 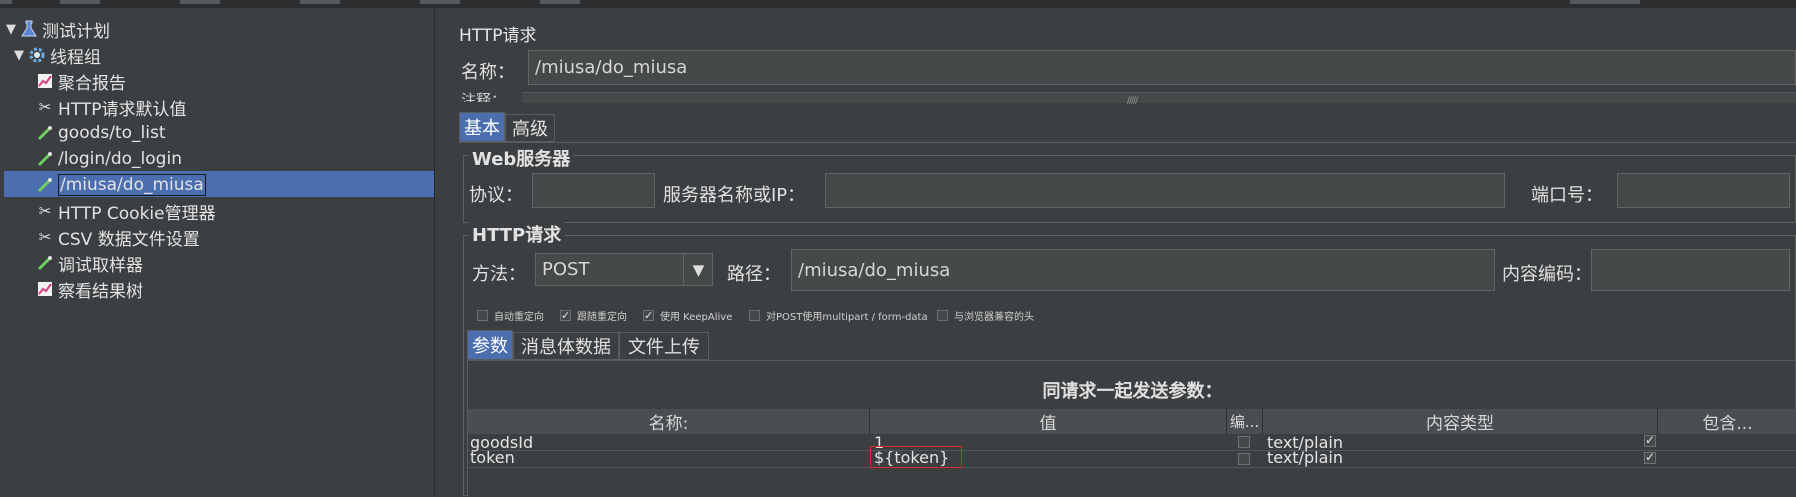 I want to click on follow-redirect-checkbox: ✓ 跟随重定向, so click(x=593, y=315).